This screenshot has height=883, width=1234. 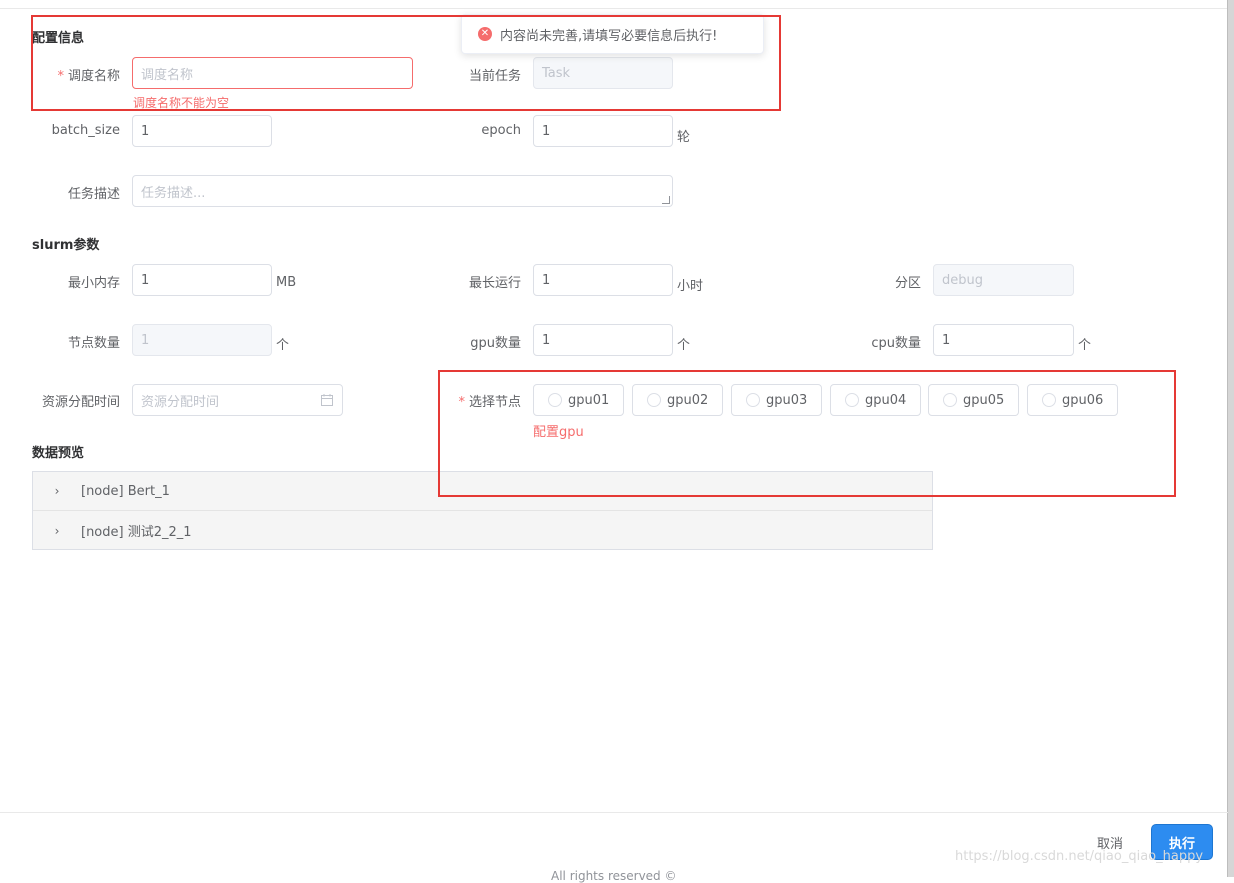 I want to click on alloc-time-placeholder: 资源分配时间, so click(x=180, y=402).